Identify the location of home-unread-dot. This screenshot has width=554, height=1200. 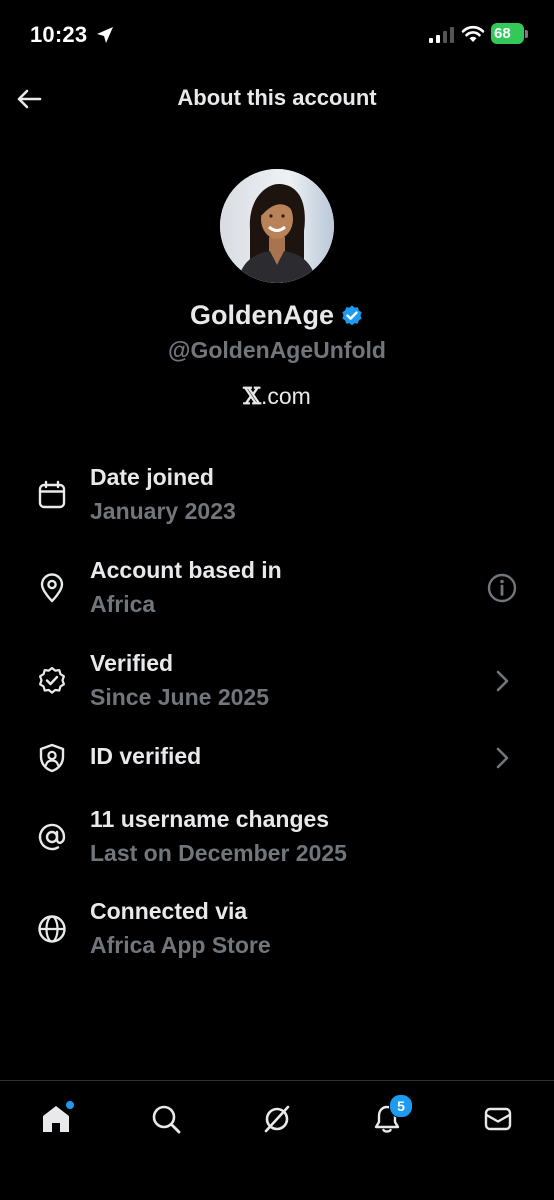
(70, 1105).